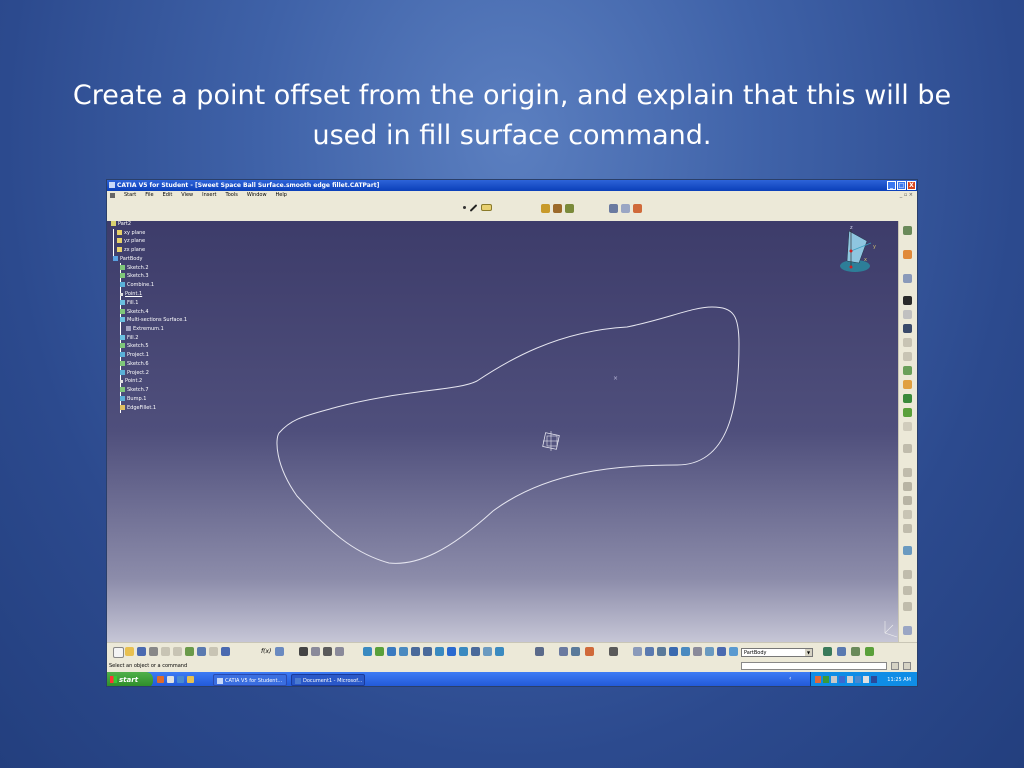 This screenshot has height=768, width=1024. Describe the element at coordinates (213, 651) in the screenshot. I see `redo-icon` at that location.